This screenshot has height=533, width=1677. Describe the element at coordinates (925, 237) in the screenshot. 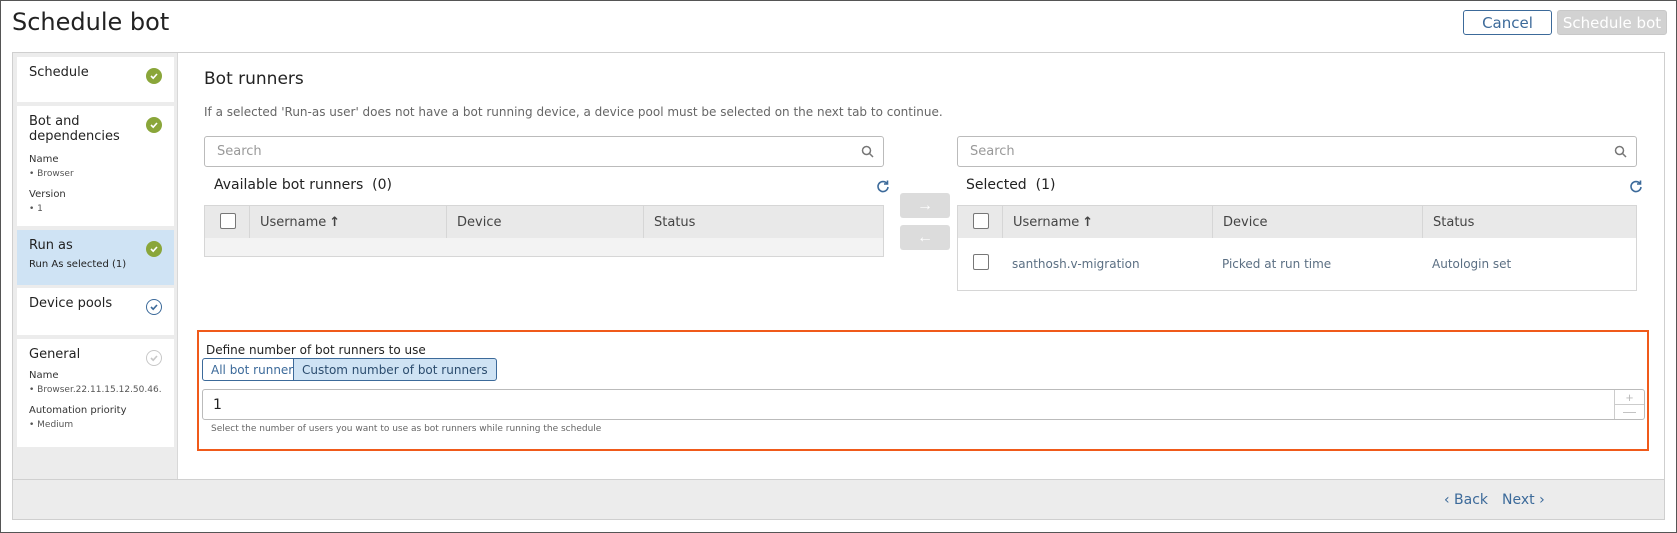

I see `move-left-button: ←` at that location.